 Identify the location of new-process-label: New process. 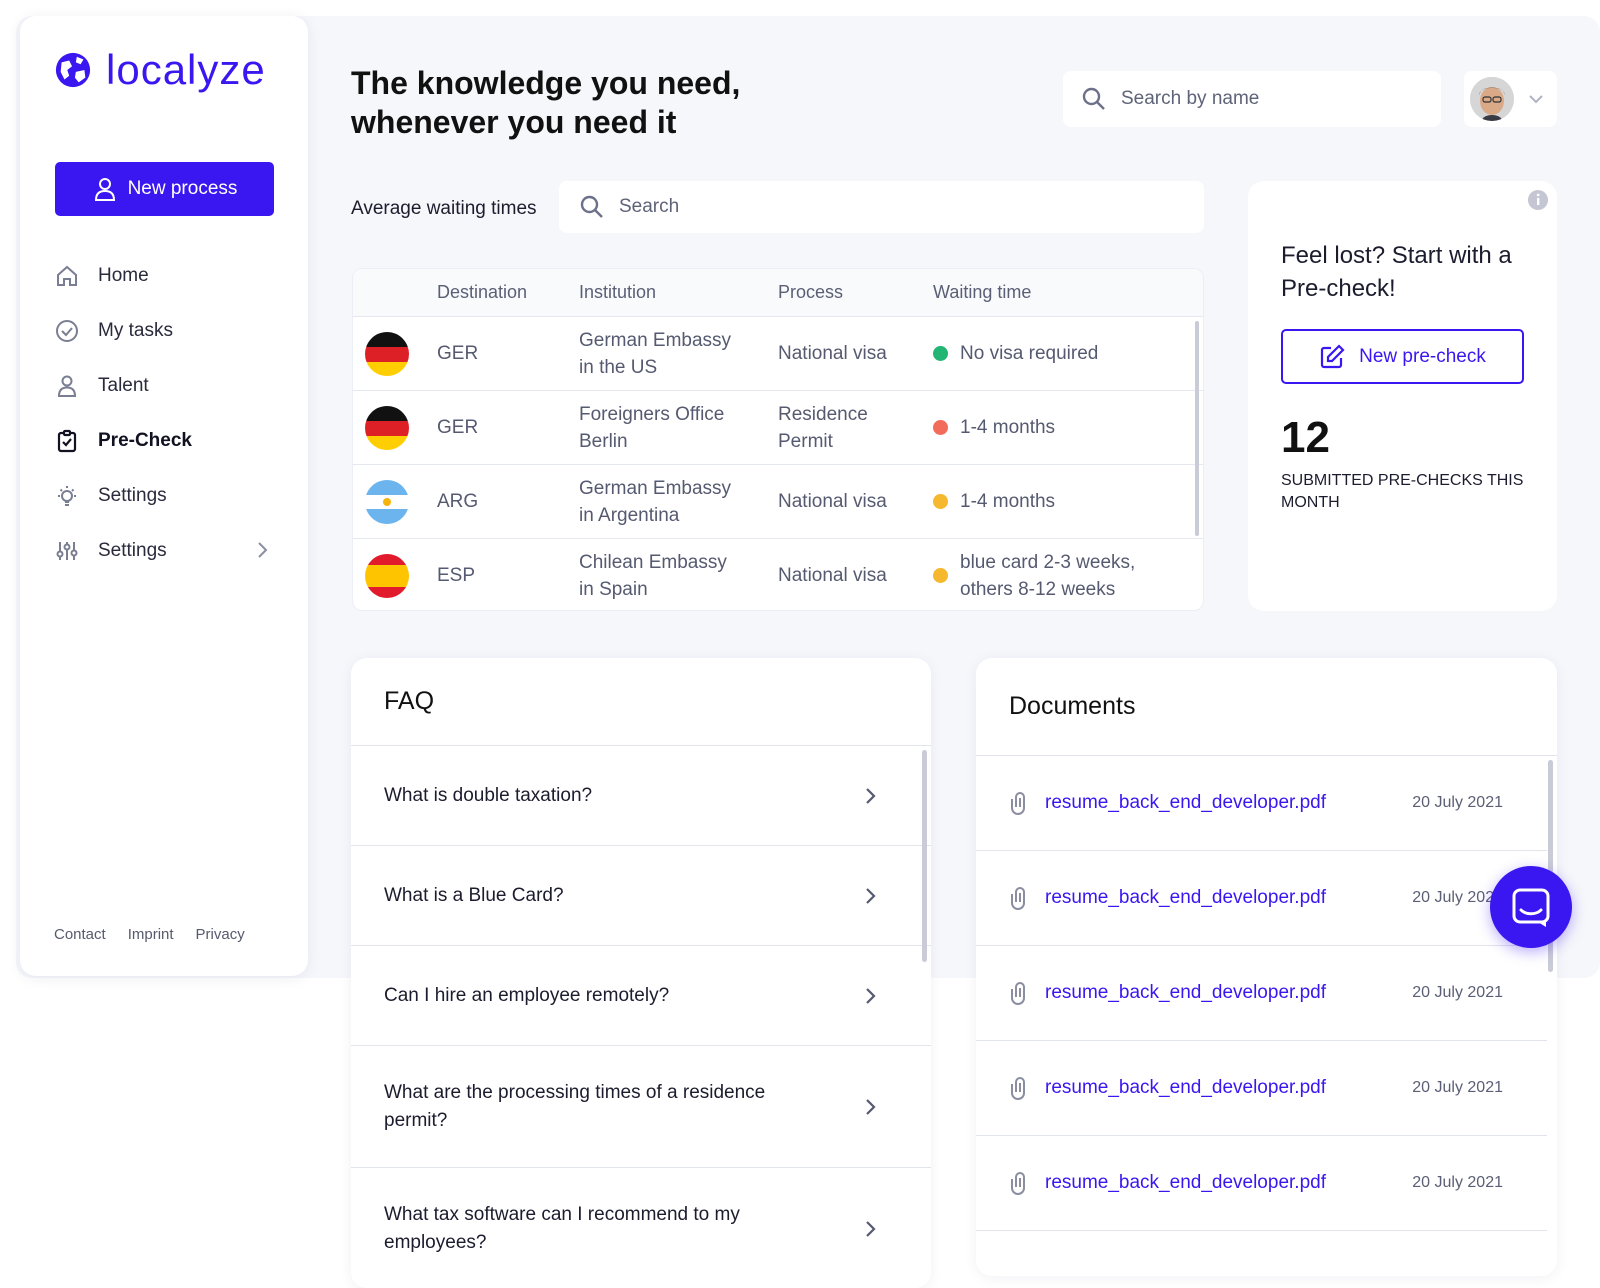
(182, 188).